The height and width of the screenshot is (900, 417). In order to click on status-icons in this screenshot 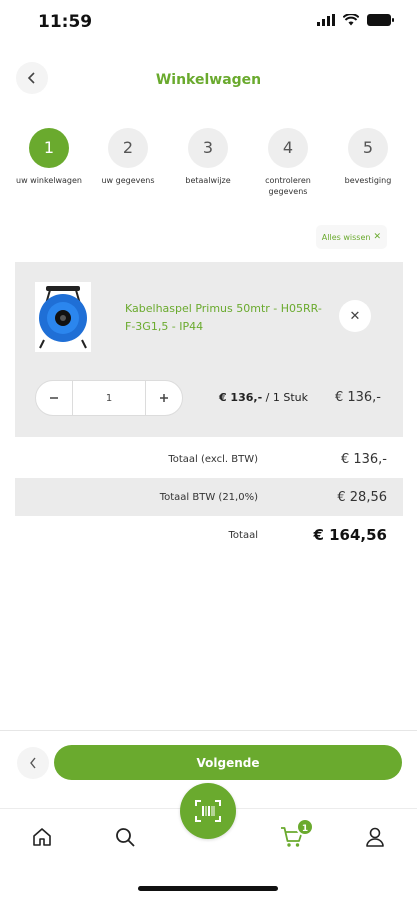, I will do `click(355, 20)`.